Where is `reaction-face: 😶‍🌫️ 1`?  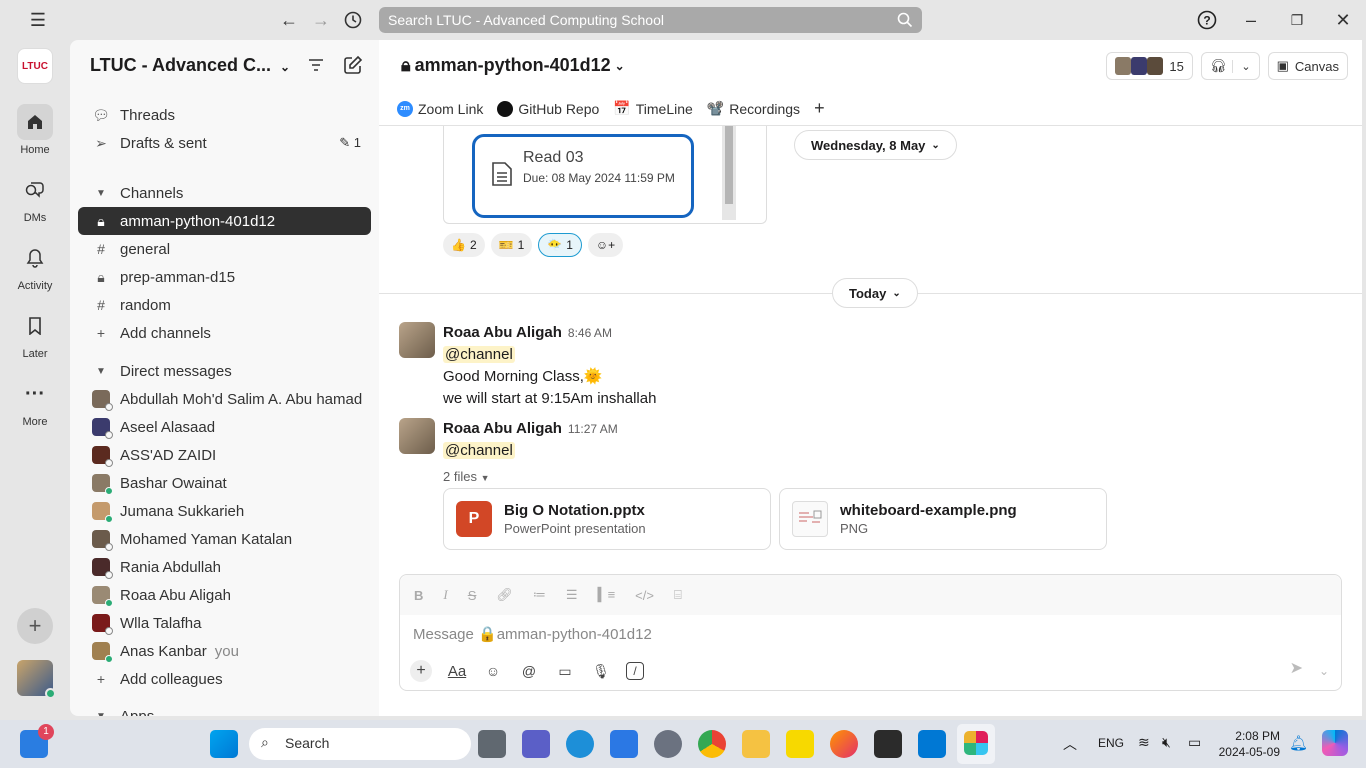 reaction-face: 😶‍🌫️ 1 is located at coordinates (560, 245).